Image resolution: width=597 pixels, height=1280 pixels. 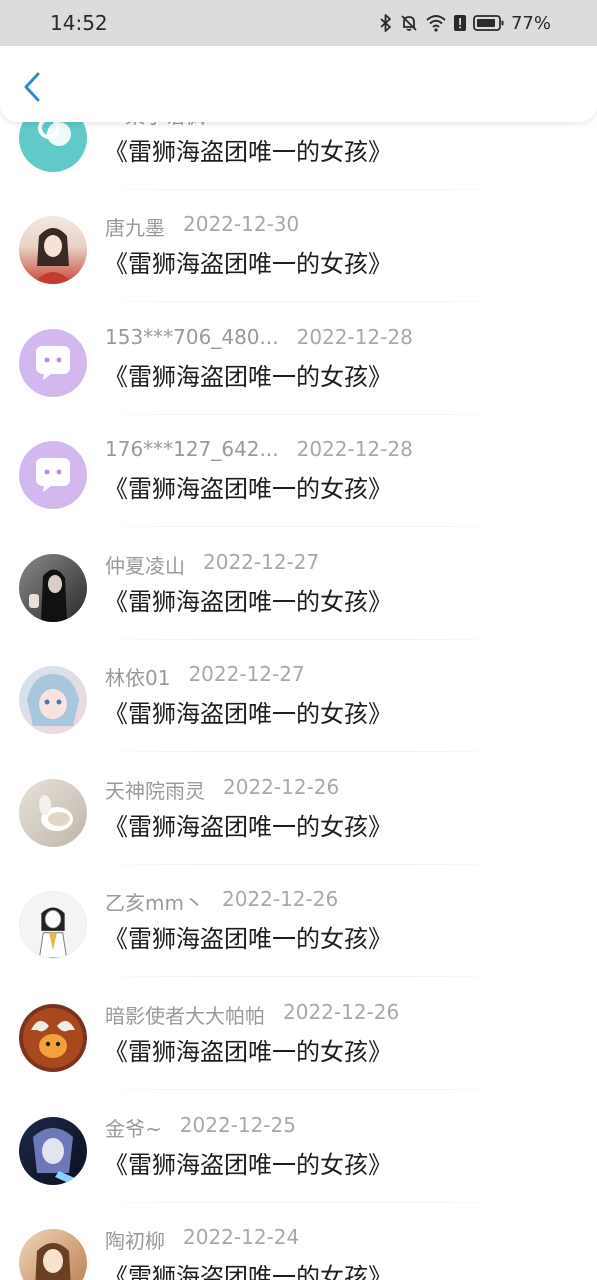 I want to click on list-item: 金爷~ 2022-12-25 《雷狮海盗团唯一的女孩》, so click(x=298, y=1171).